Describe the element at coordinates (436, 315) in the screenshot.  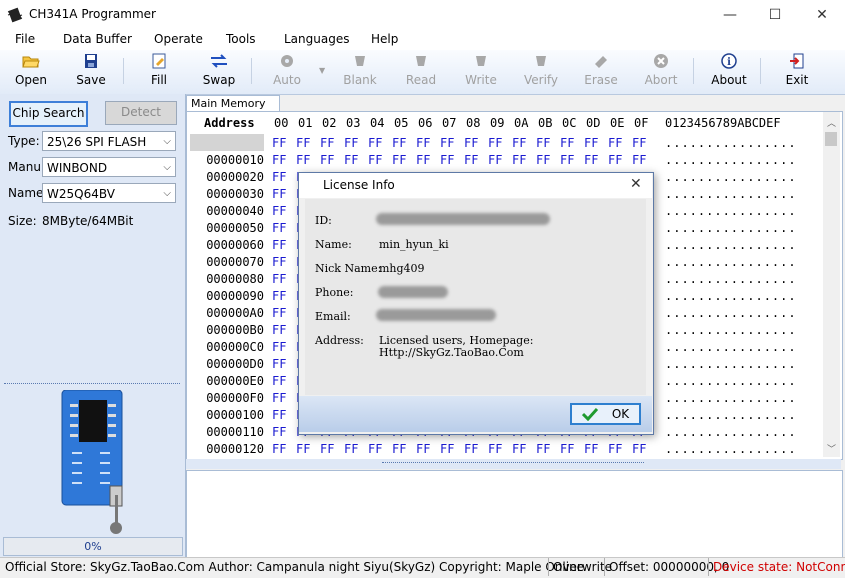
I see `email-value-redacted` at that location.